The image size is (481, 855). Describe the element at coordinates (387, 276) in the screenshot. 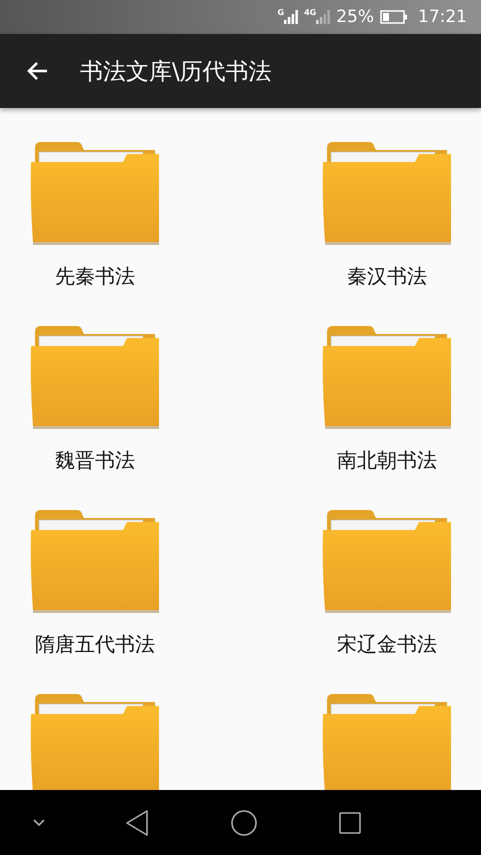

I see `folder-name: 秦汉书法` at that location.